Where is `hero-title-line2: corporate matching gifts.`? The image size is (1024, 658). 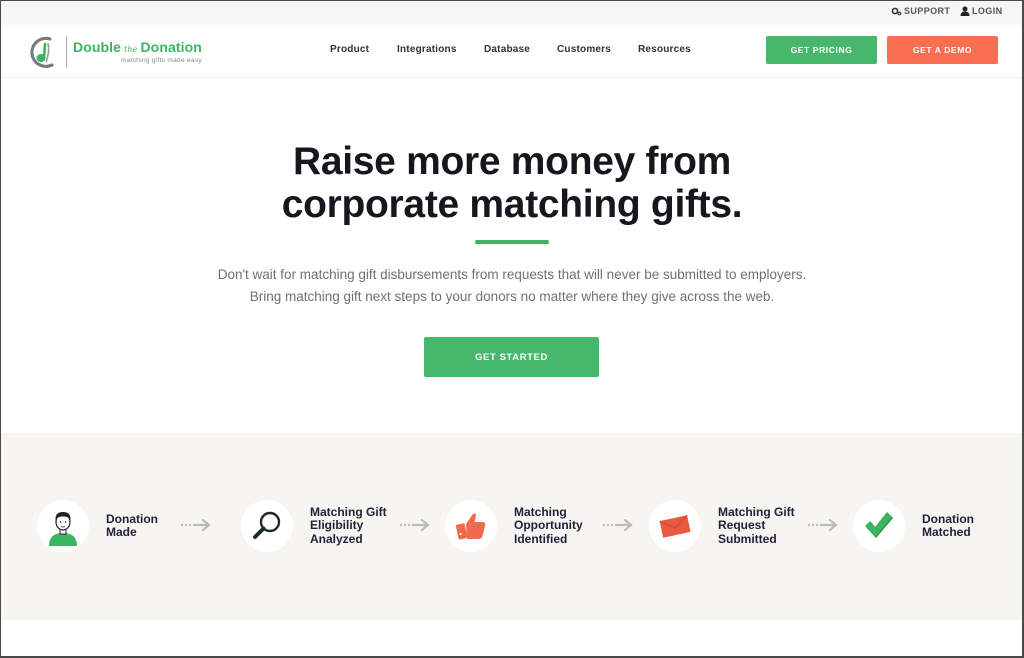 hero-title-line2: corporate matching gifts. is located at coordinates (512, 204).